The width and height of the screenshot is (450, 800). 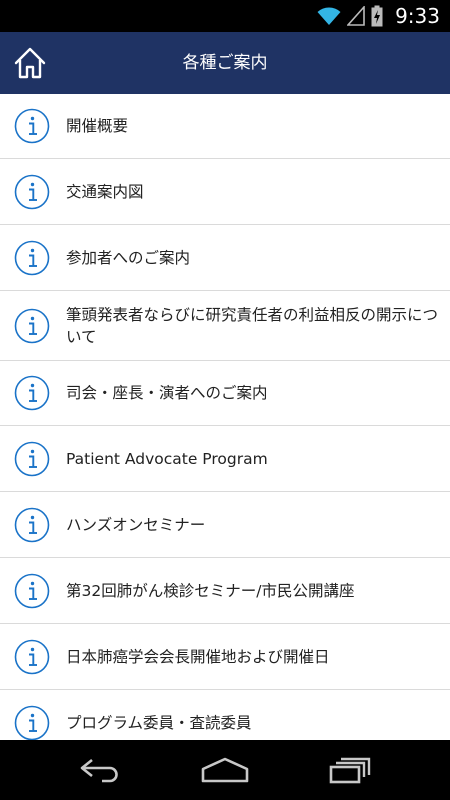 I want to click on back-icon, so click(x=99, y=770).